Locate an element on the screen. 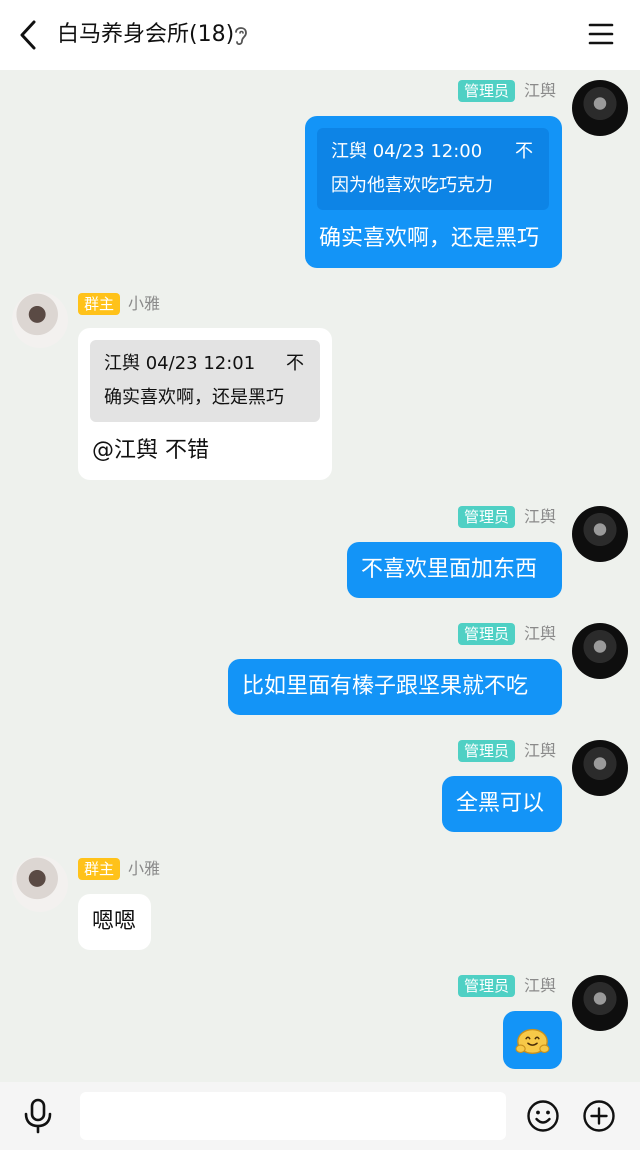  back-chevron-icon is located at coordinates (29, 35).